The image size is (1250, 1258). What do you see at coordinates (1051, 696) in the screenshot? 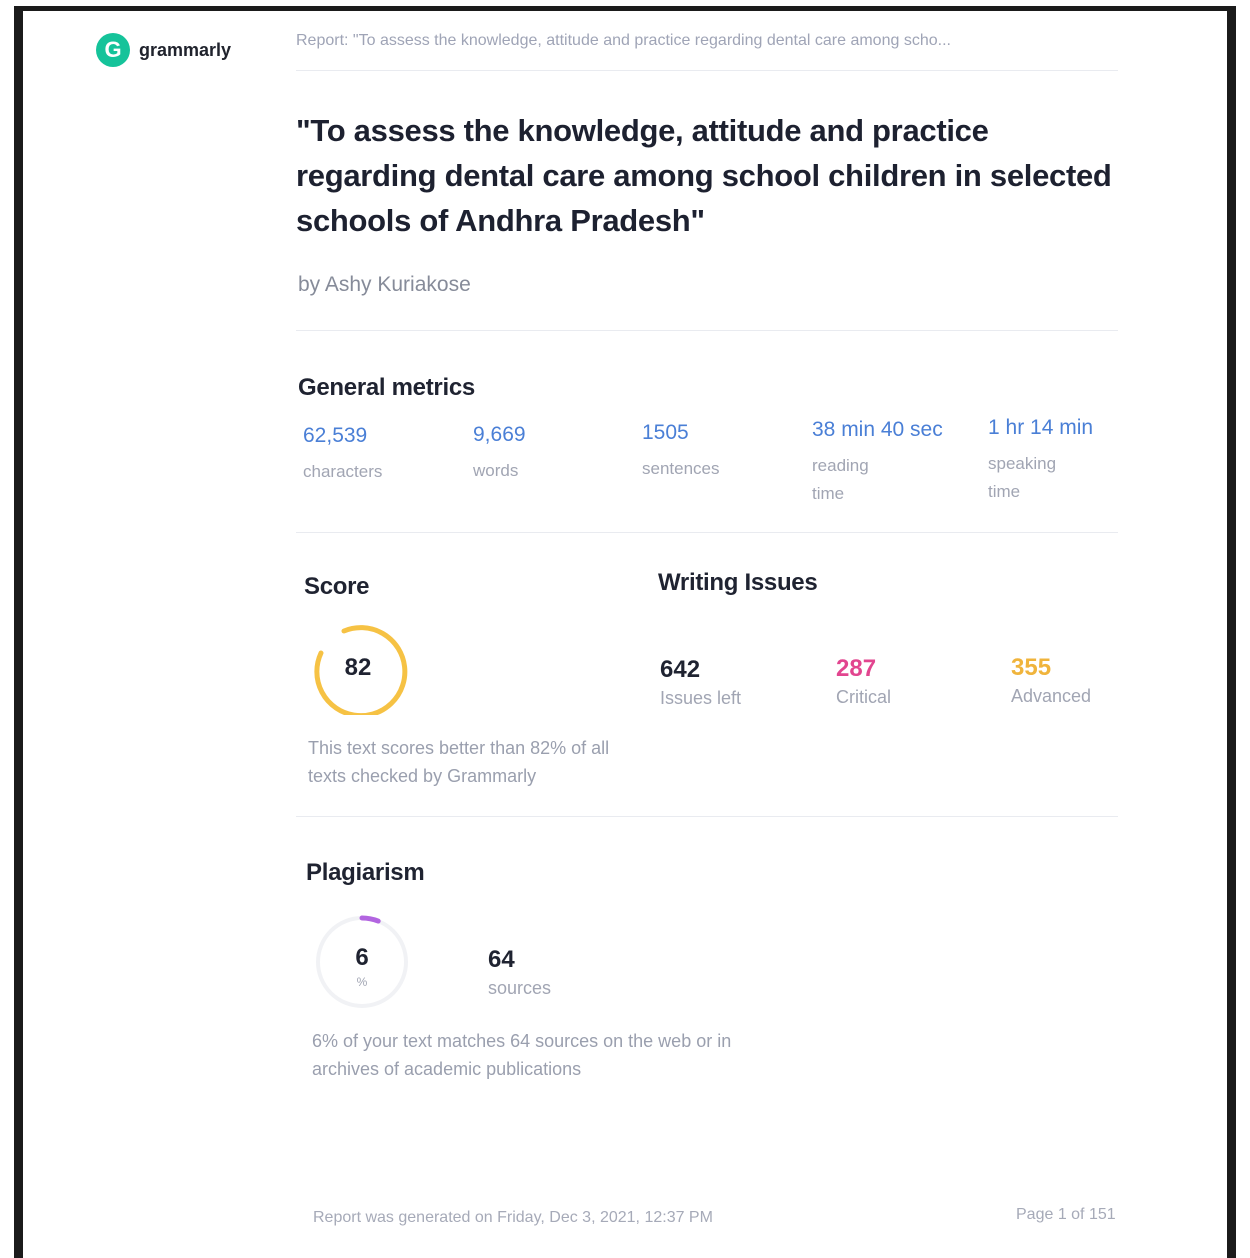
I see `issues-advanced-label: Advanced` at bounding box center [1051, 696].